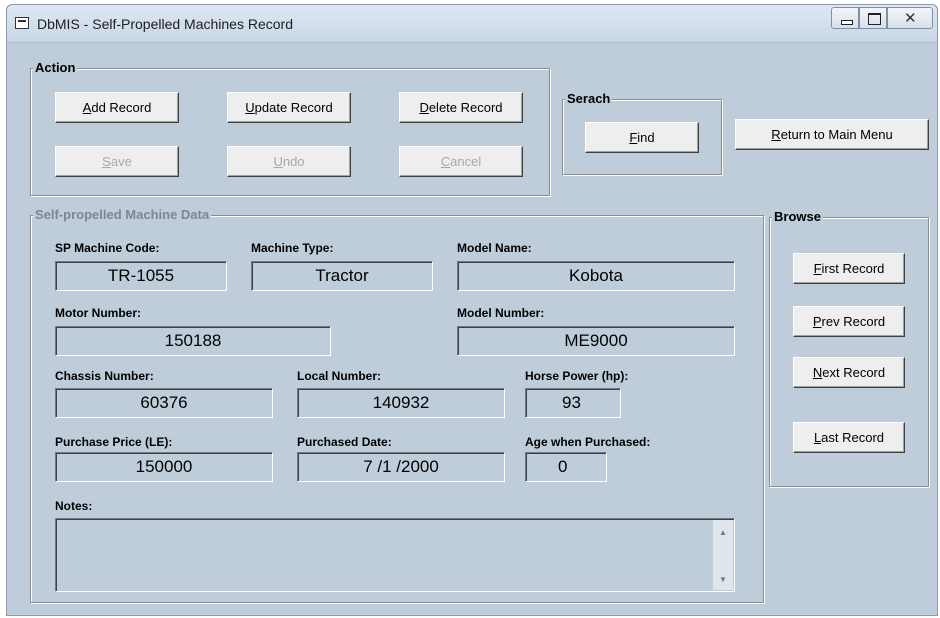  What do you see at coordinates (55, 67) in the screenshot?
I see `action-group-label: Action` at bounding box center [55, 67].